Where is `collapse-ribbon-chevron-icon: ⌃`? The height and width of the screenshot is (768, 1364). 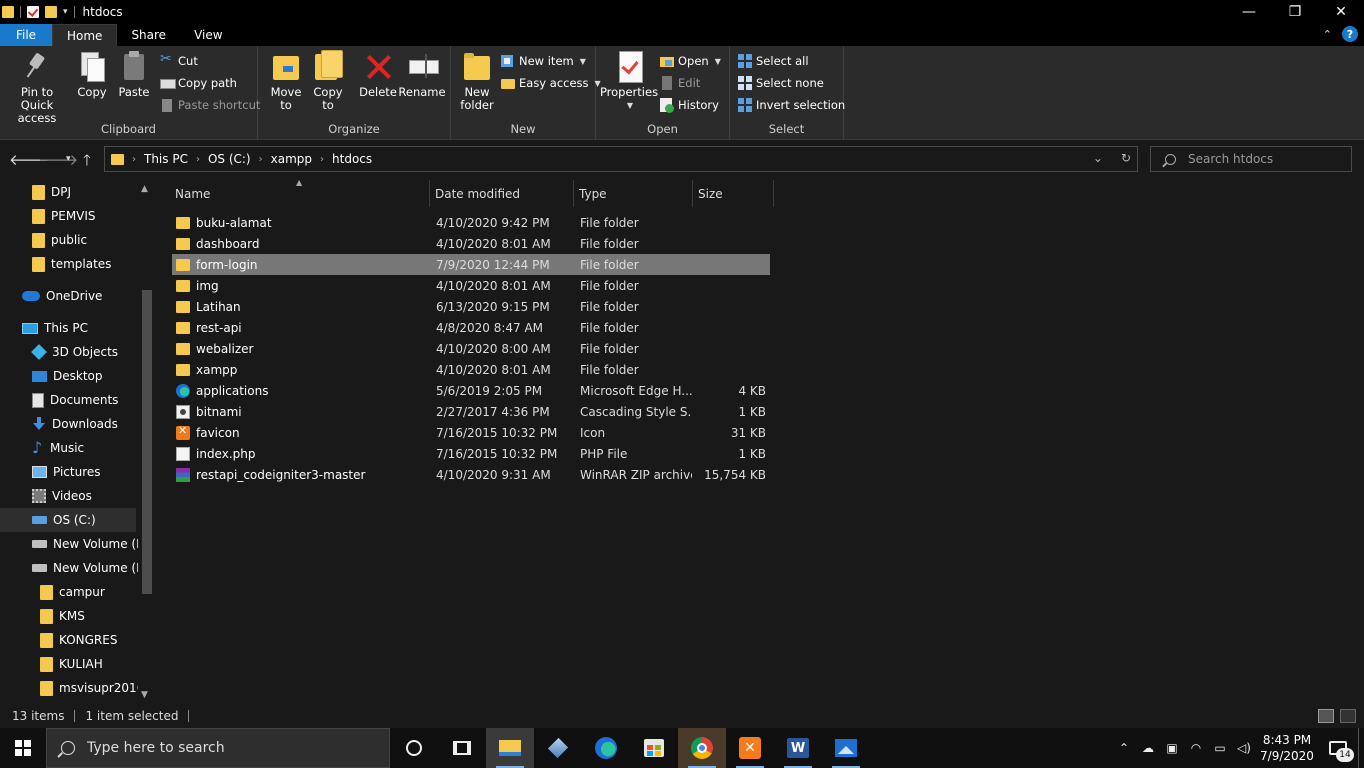 collapse-ribbon-chevron-icon: ⌃ is located at coordinates (1327, 34).